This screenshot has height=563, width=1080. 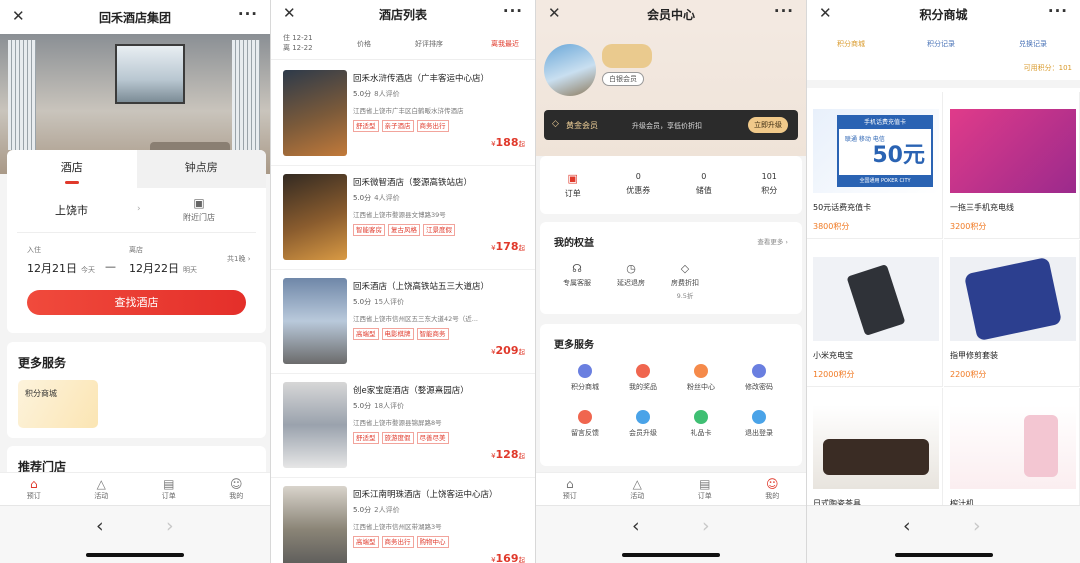 I want to click on home-indicator, so click(x=135, y=555).